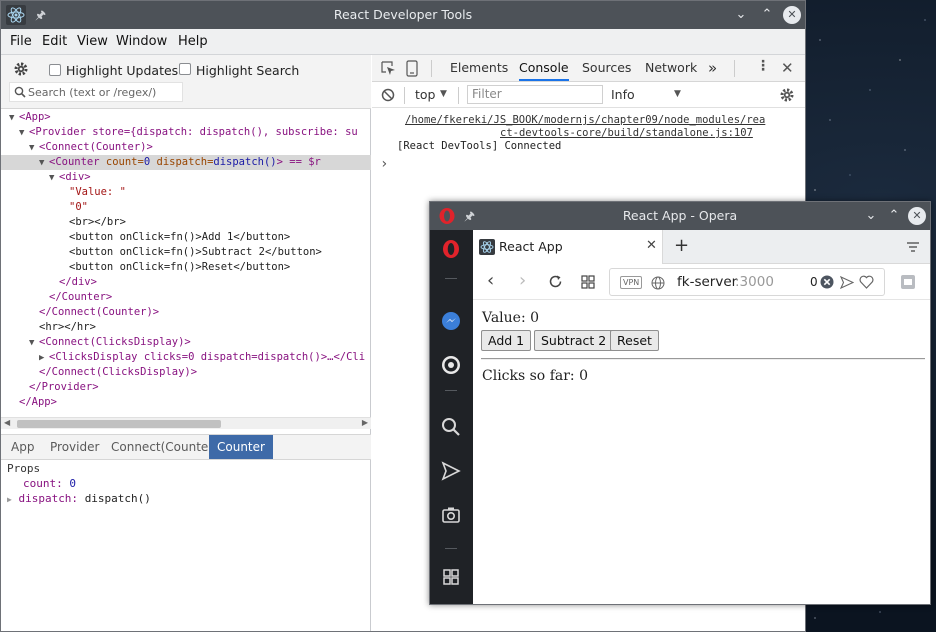  Describe the element at coordinates (186, 192) in the screenshot. I see `tree-row-text: "Value: "` at that location.